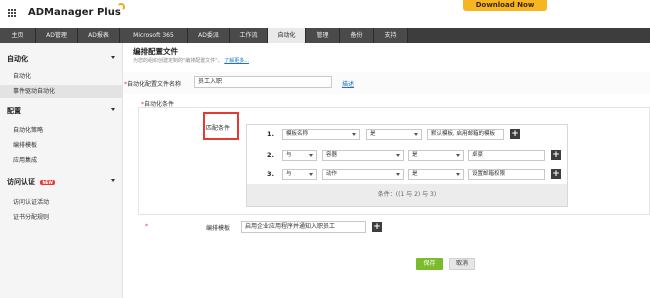  I want to click on condition-value-field: 卓豪, so click(506, 155).